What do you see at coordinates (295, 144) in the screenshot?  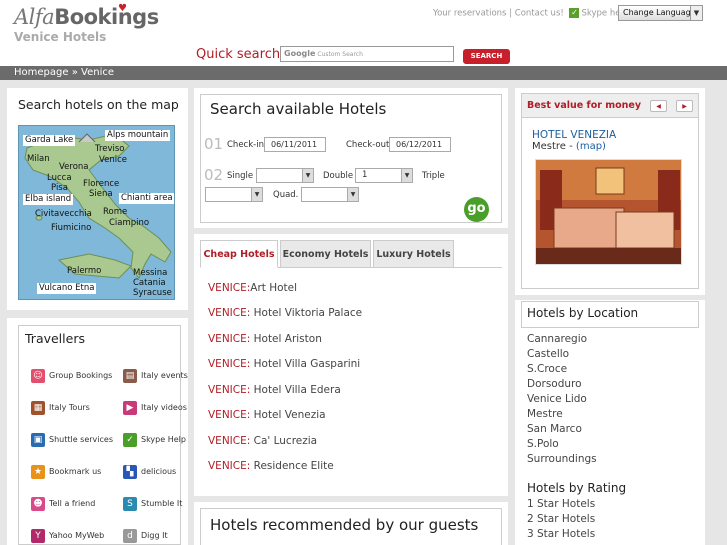 I see `checkin-input: 06/11/2011` at bounding box center [295, 144].